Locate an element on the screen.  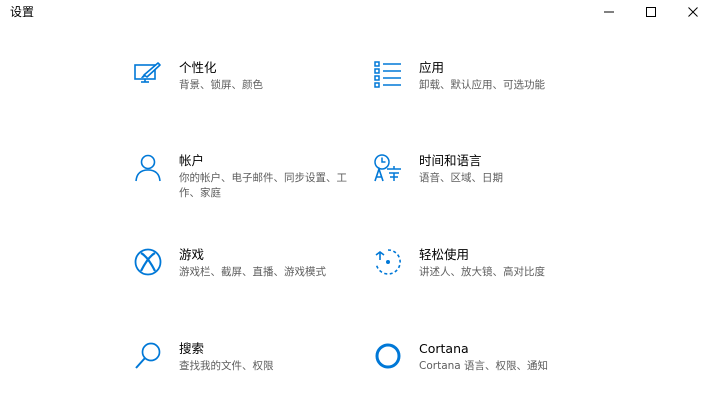
window-title: 设置 is located at coordinates (22, 12).